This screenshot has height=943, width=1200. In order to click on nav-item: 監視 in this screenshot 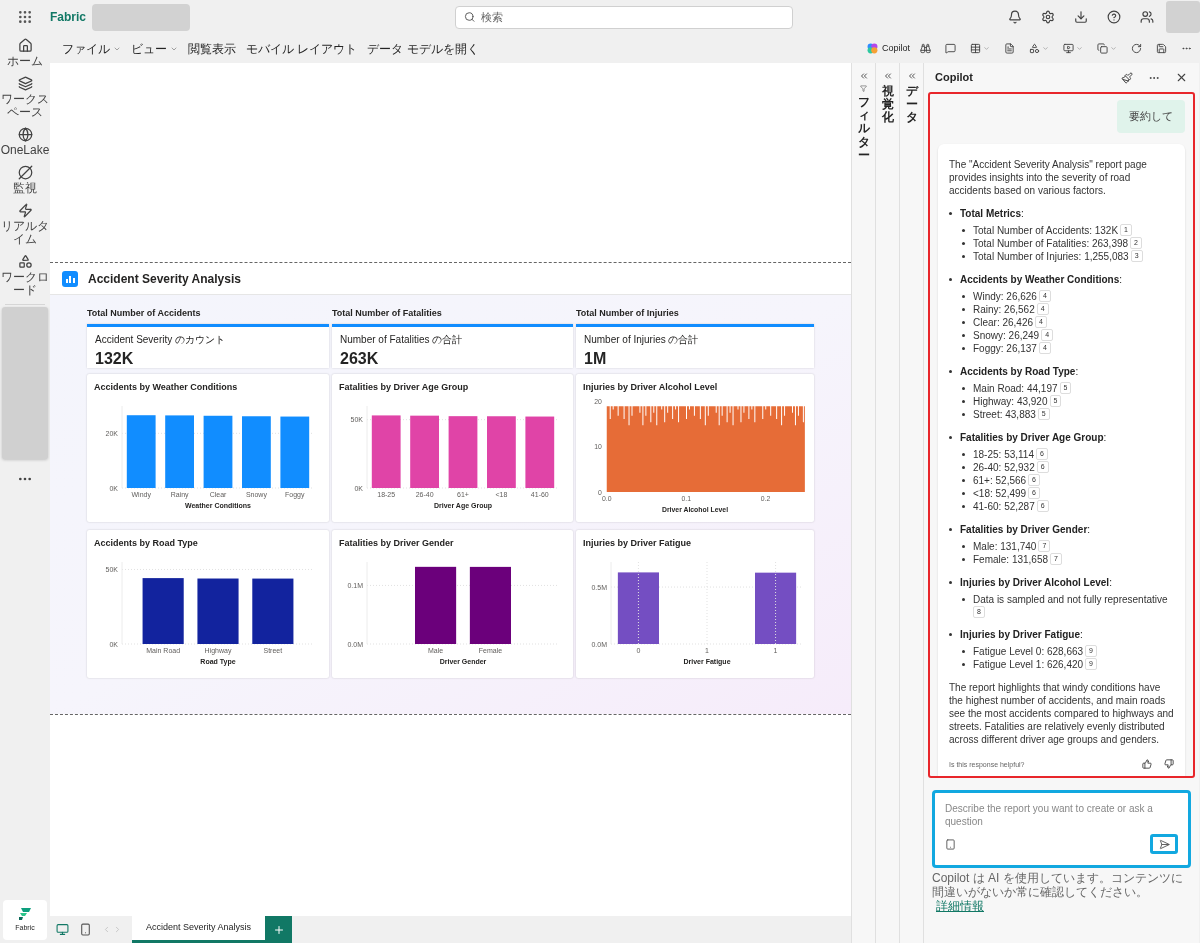, I will do `click(25, 180)`.